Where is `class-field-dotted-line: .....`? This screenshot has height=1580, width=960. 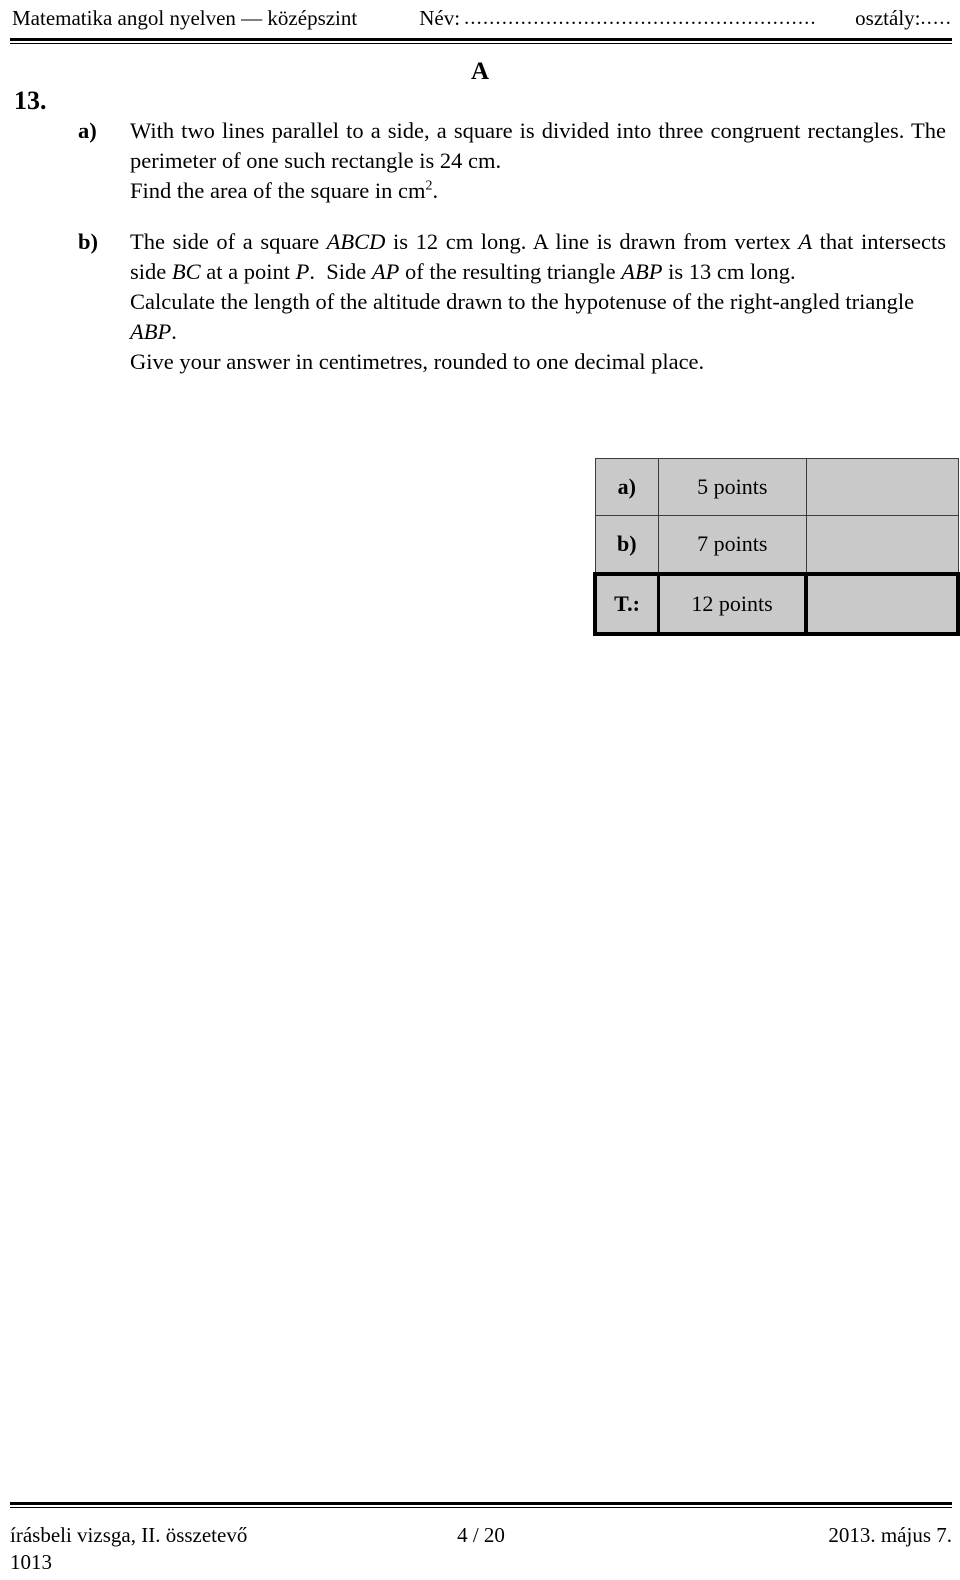 class-field-dotted-line: ..... is located at coordinates (937, 18).